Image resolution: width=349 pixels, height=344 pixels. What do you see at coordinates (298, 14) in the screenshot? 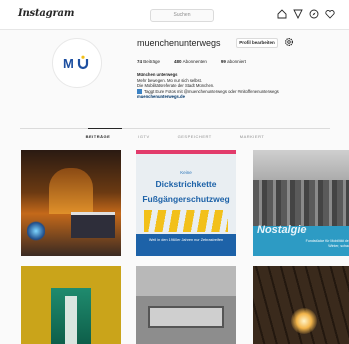
I see `direct-icon` at bounding box center [298, 14].